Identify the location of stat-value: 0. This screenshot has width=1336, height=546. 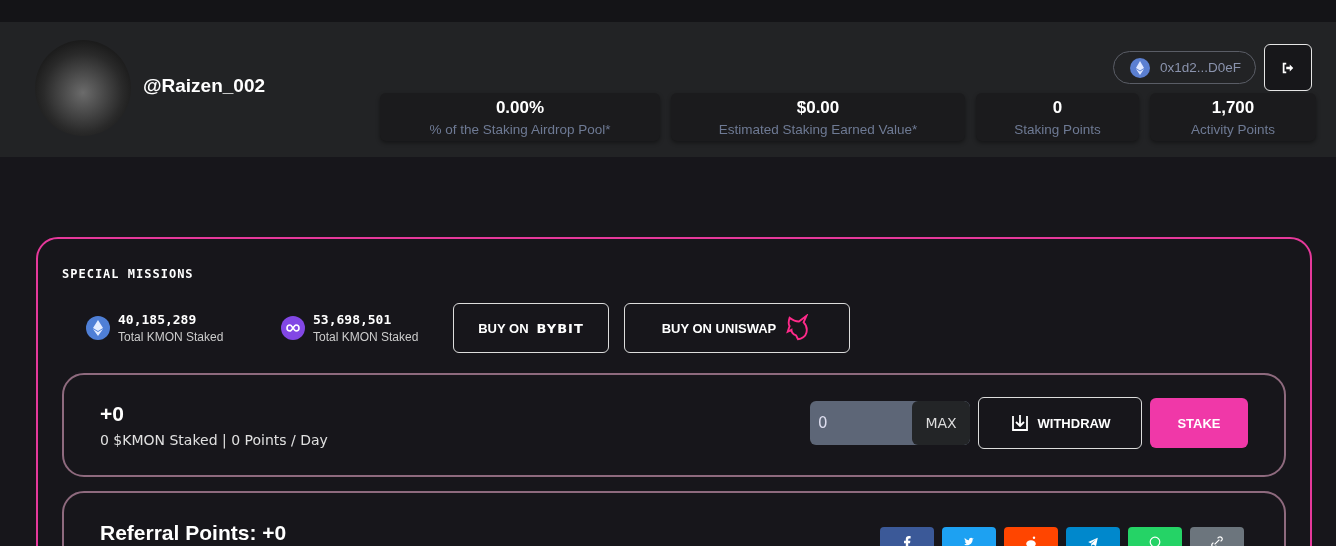
(1057, 107).